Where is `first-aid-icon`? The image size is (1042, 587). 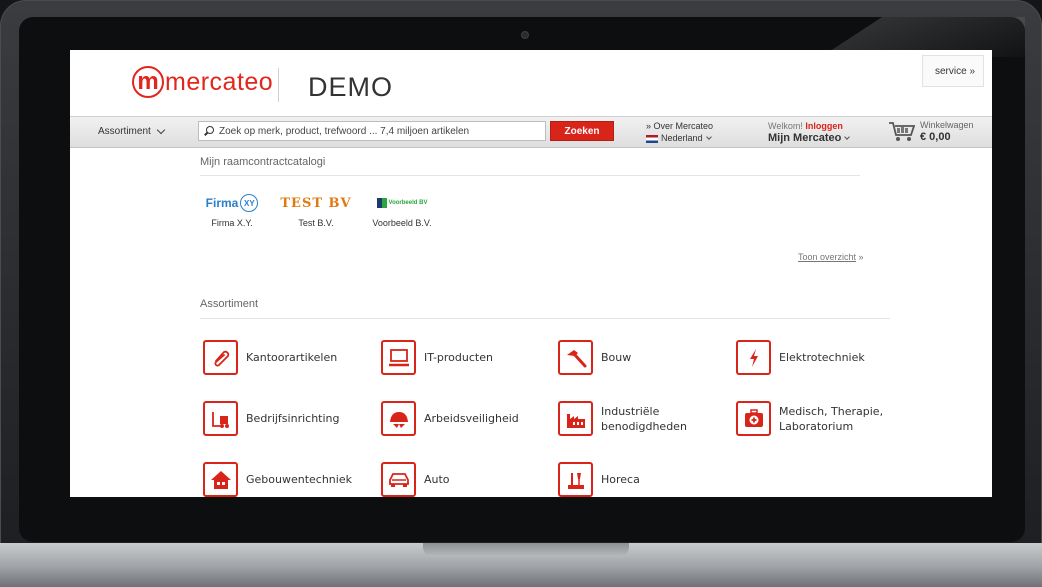 first-aid-icon is located at coordinates (753, 418).